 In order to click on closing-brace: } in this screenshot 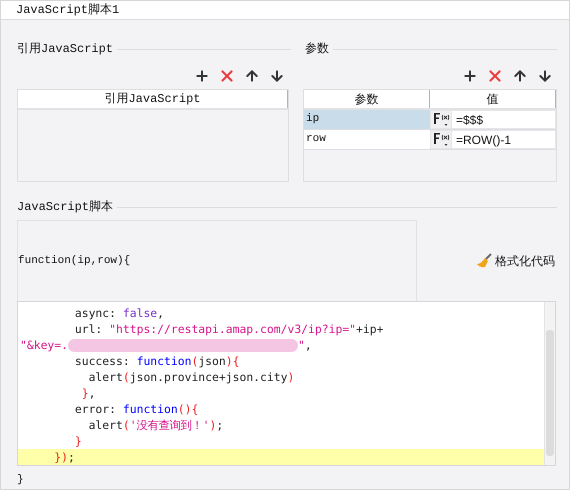, I will do `click(20, 480)`.